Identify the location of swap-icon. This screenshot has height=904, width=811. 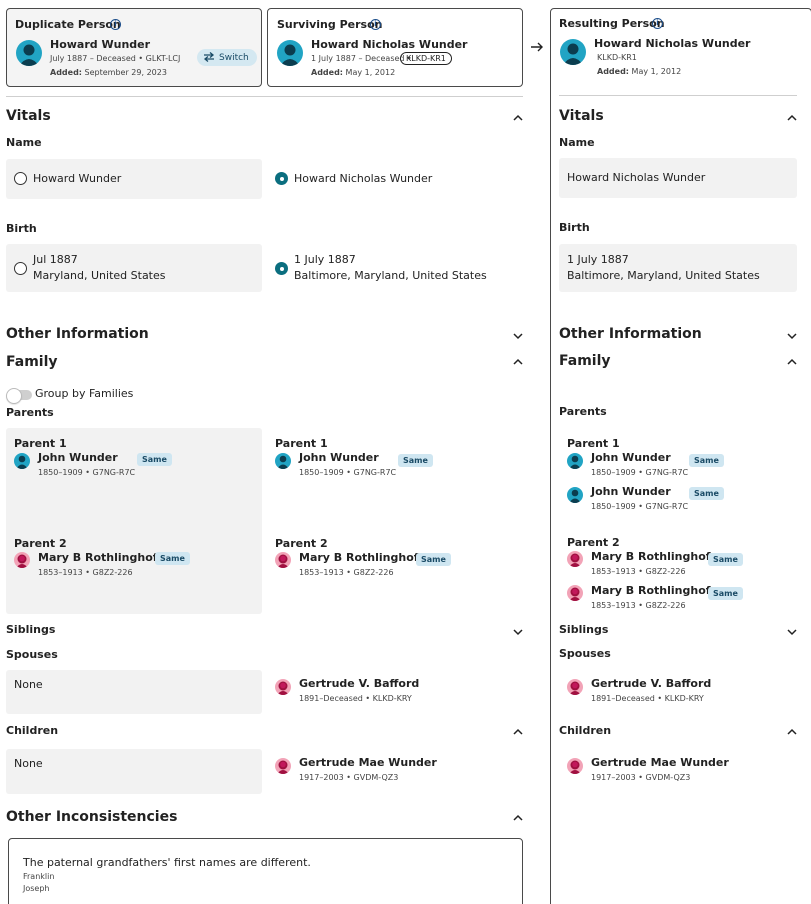
(209, 57).